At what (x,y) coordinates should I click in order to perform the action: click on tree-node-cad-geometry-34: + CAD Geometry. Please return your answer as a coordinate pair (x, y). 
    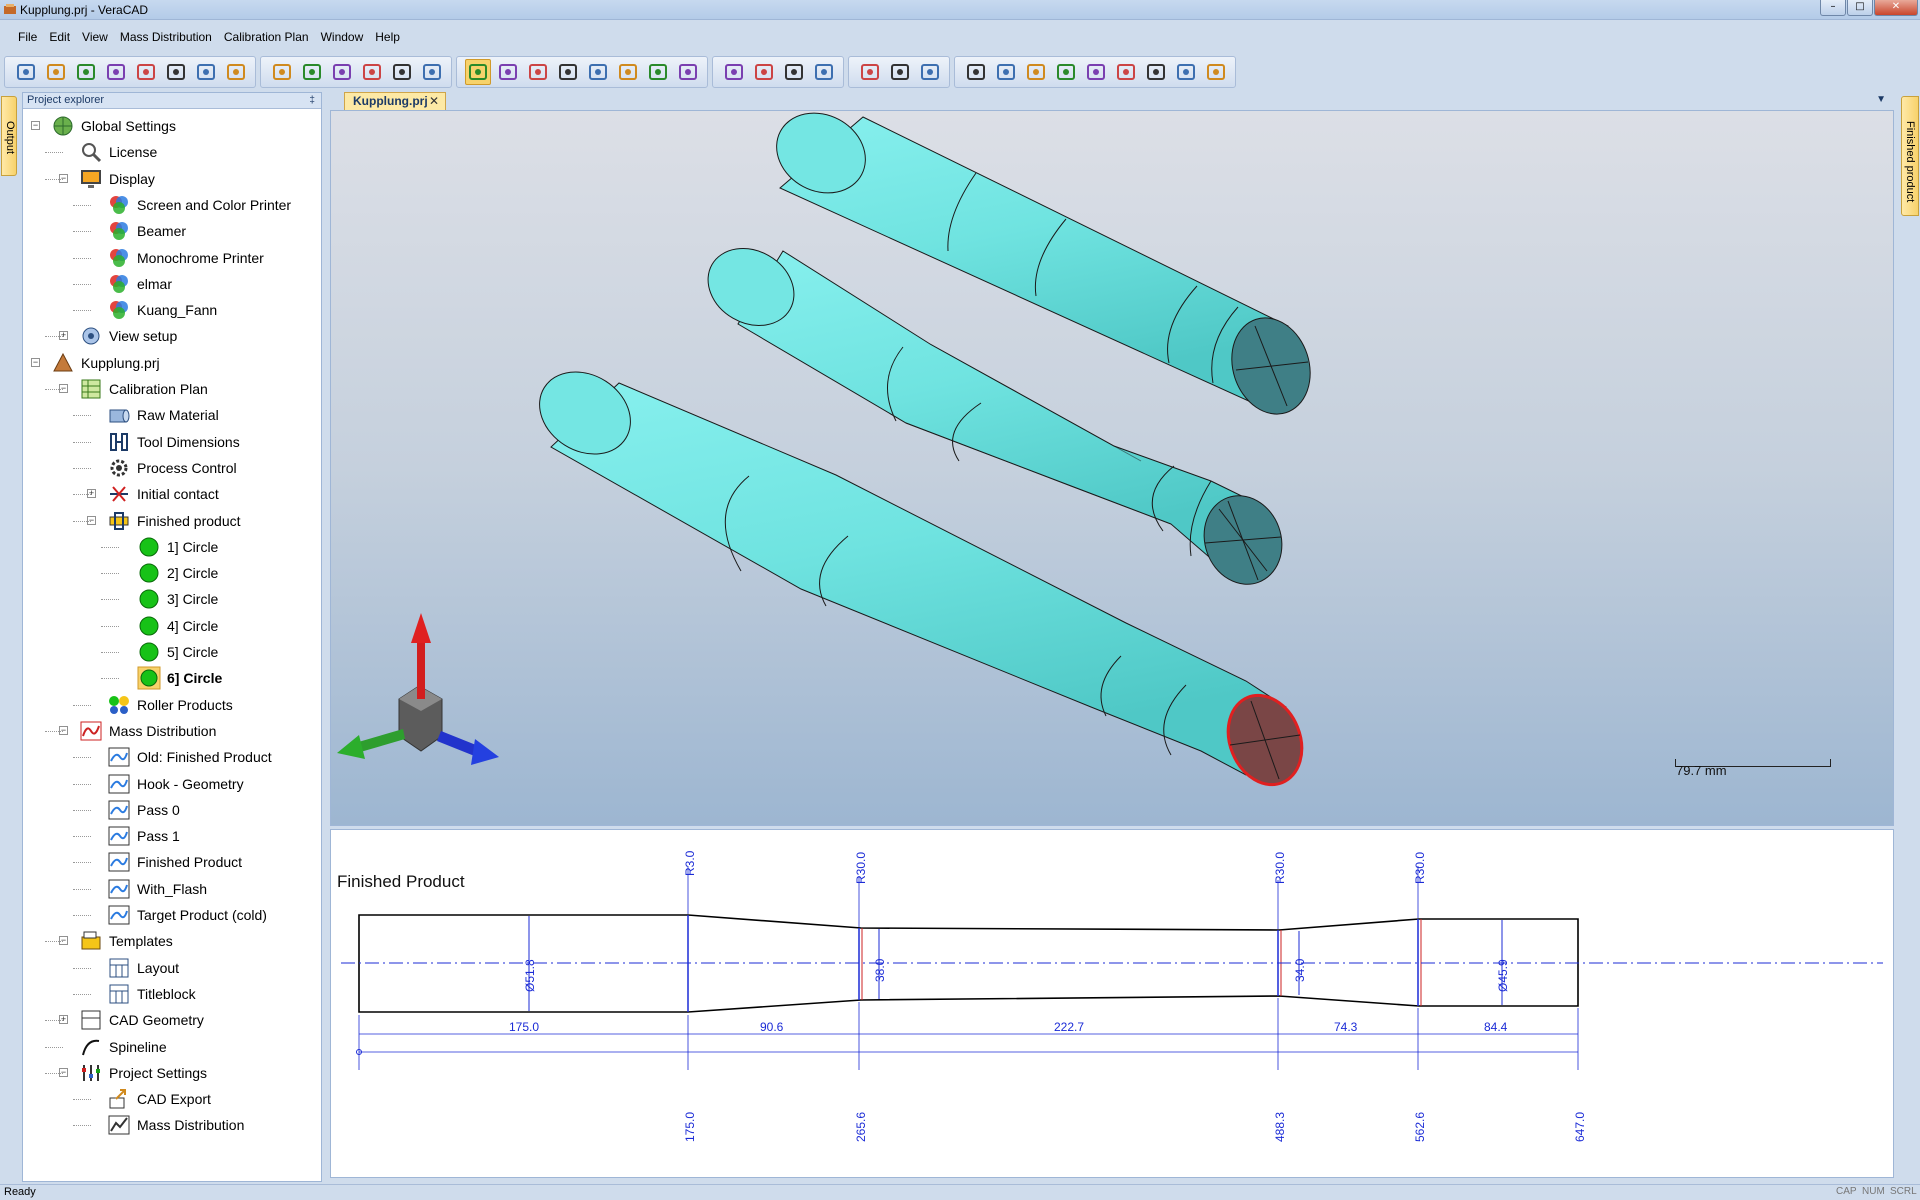
    Looking at the image, I should click on (132, 1020).